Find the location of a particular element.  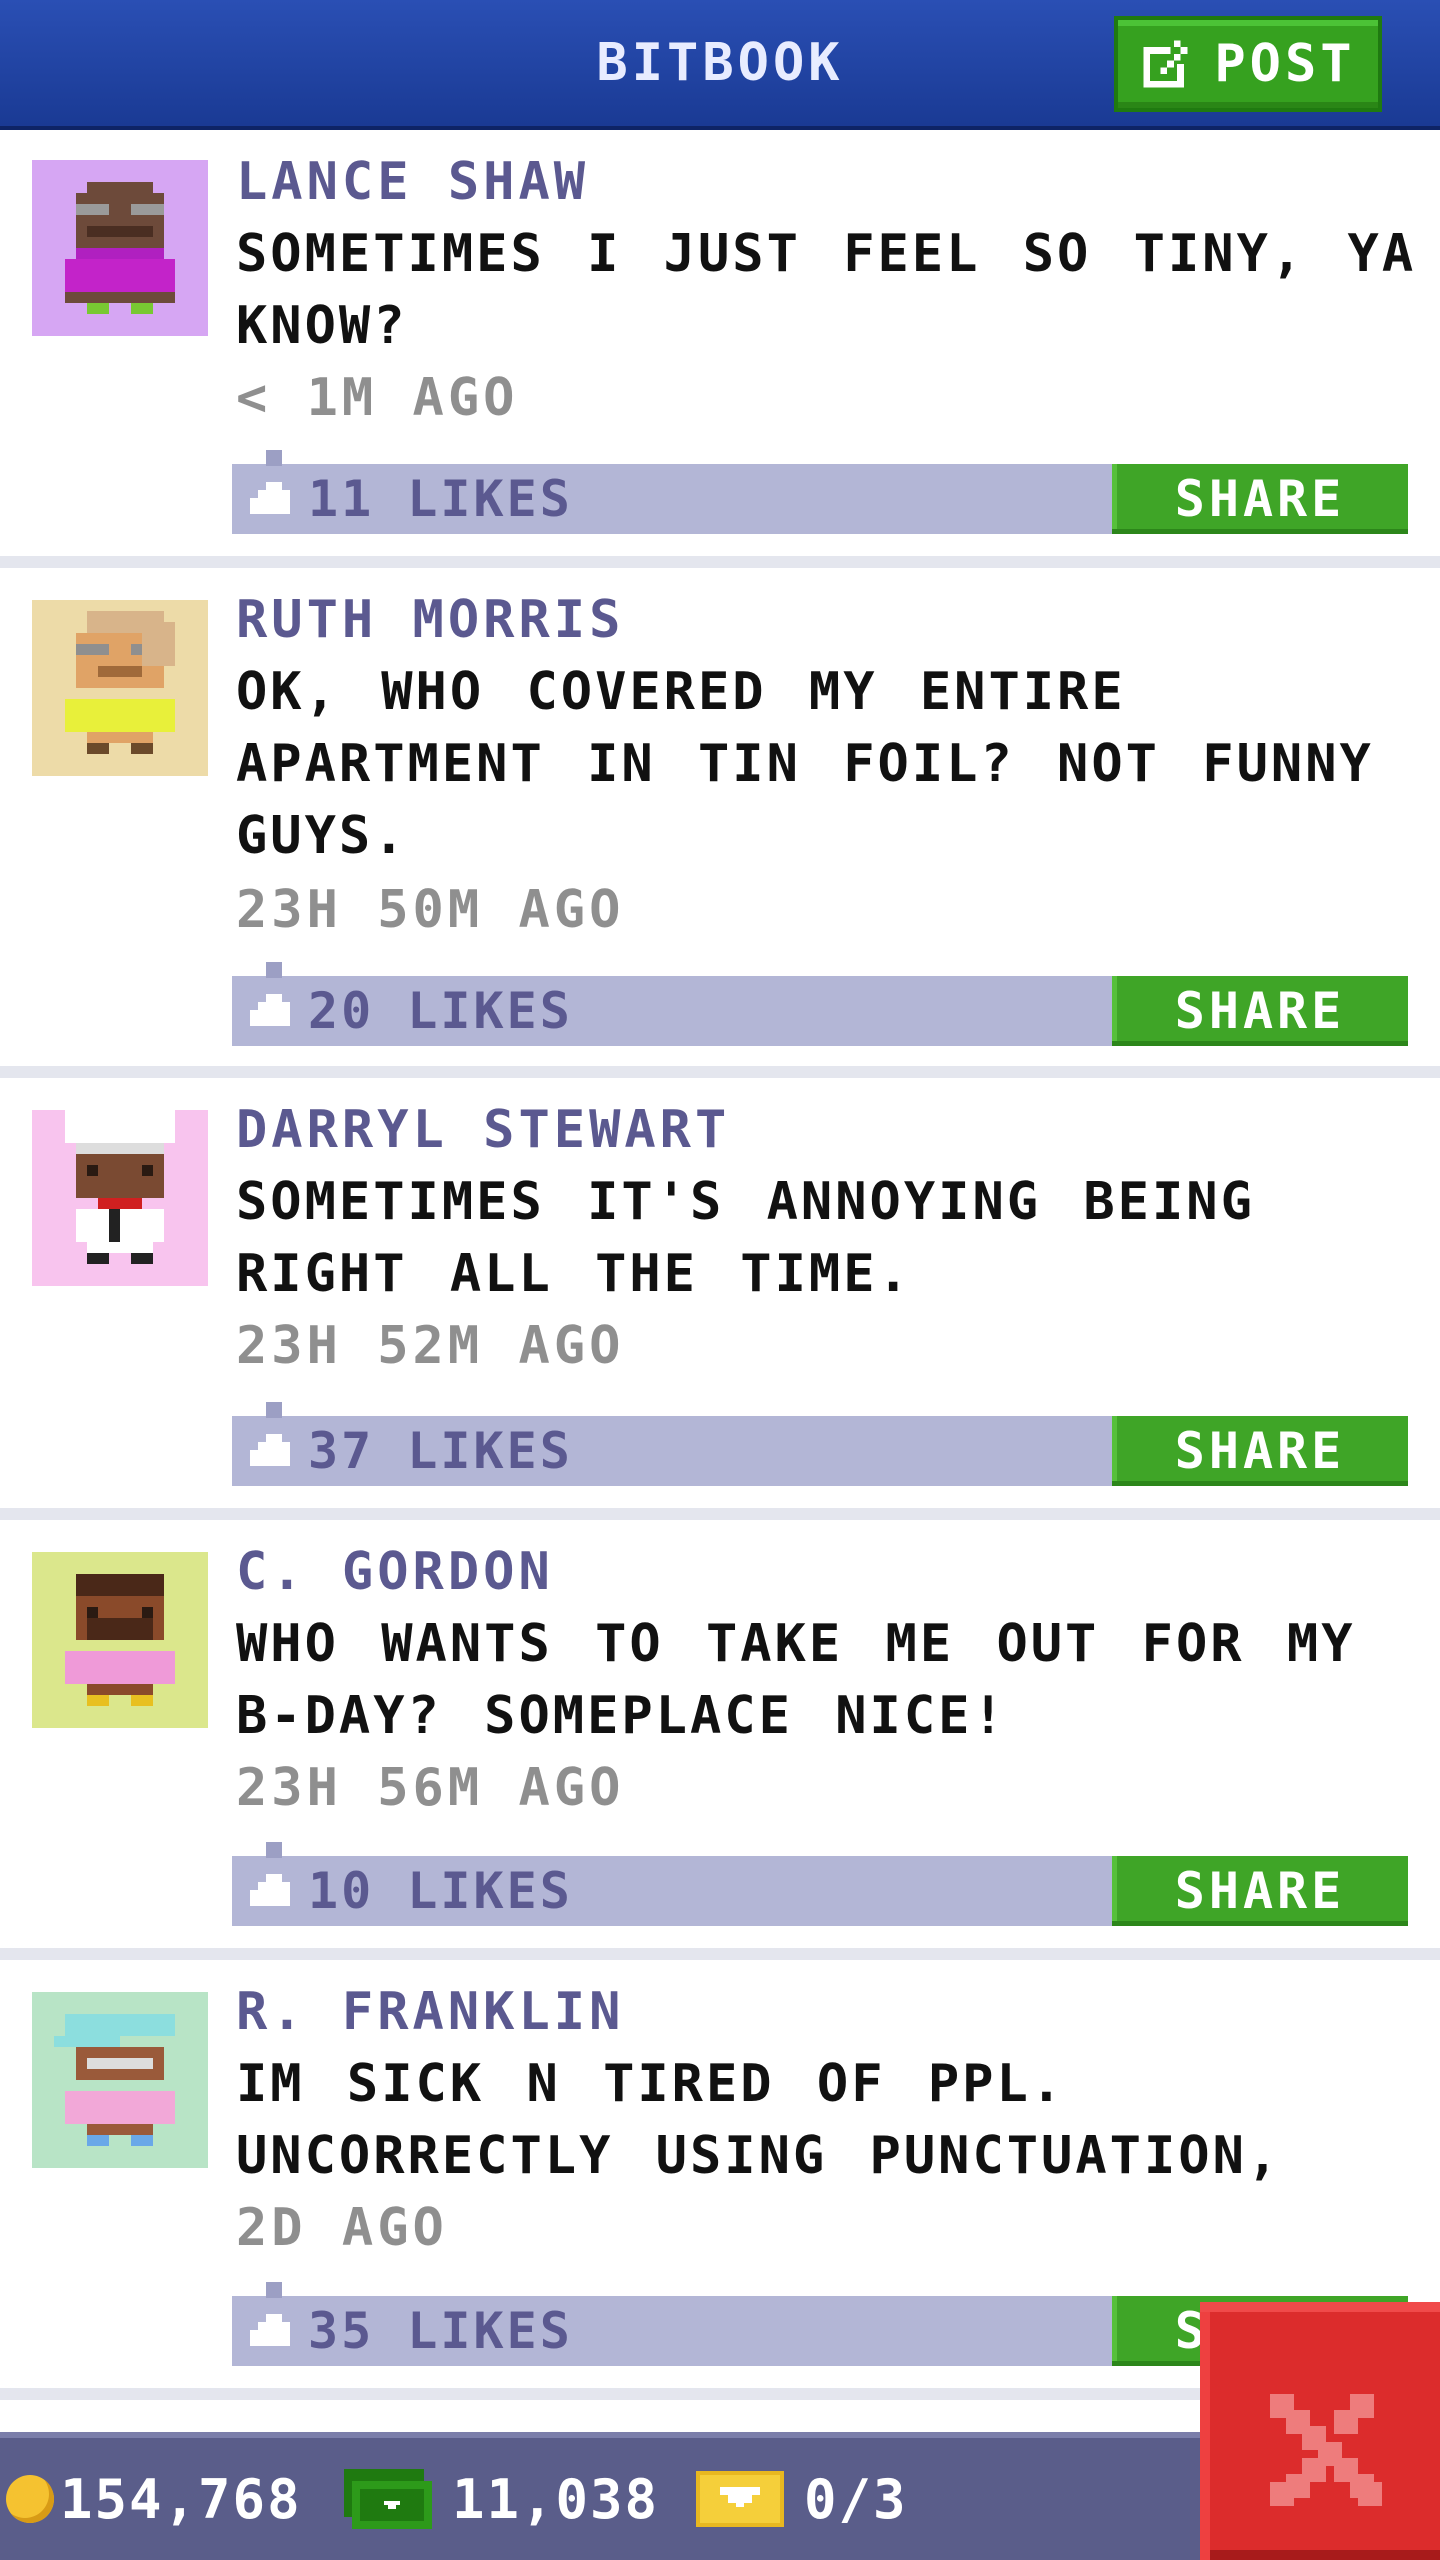

like-count: 11 LIKES is located at coordinates (440, 499).